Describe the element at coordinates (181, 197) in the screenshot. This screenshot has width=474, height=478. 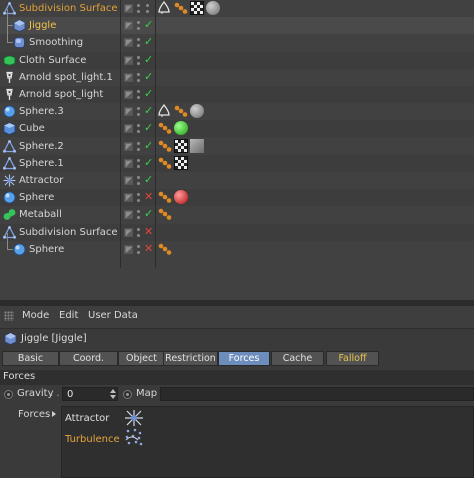
I see `red-material-tag-icon` at that location.